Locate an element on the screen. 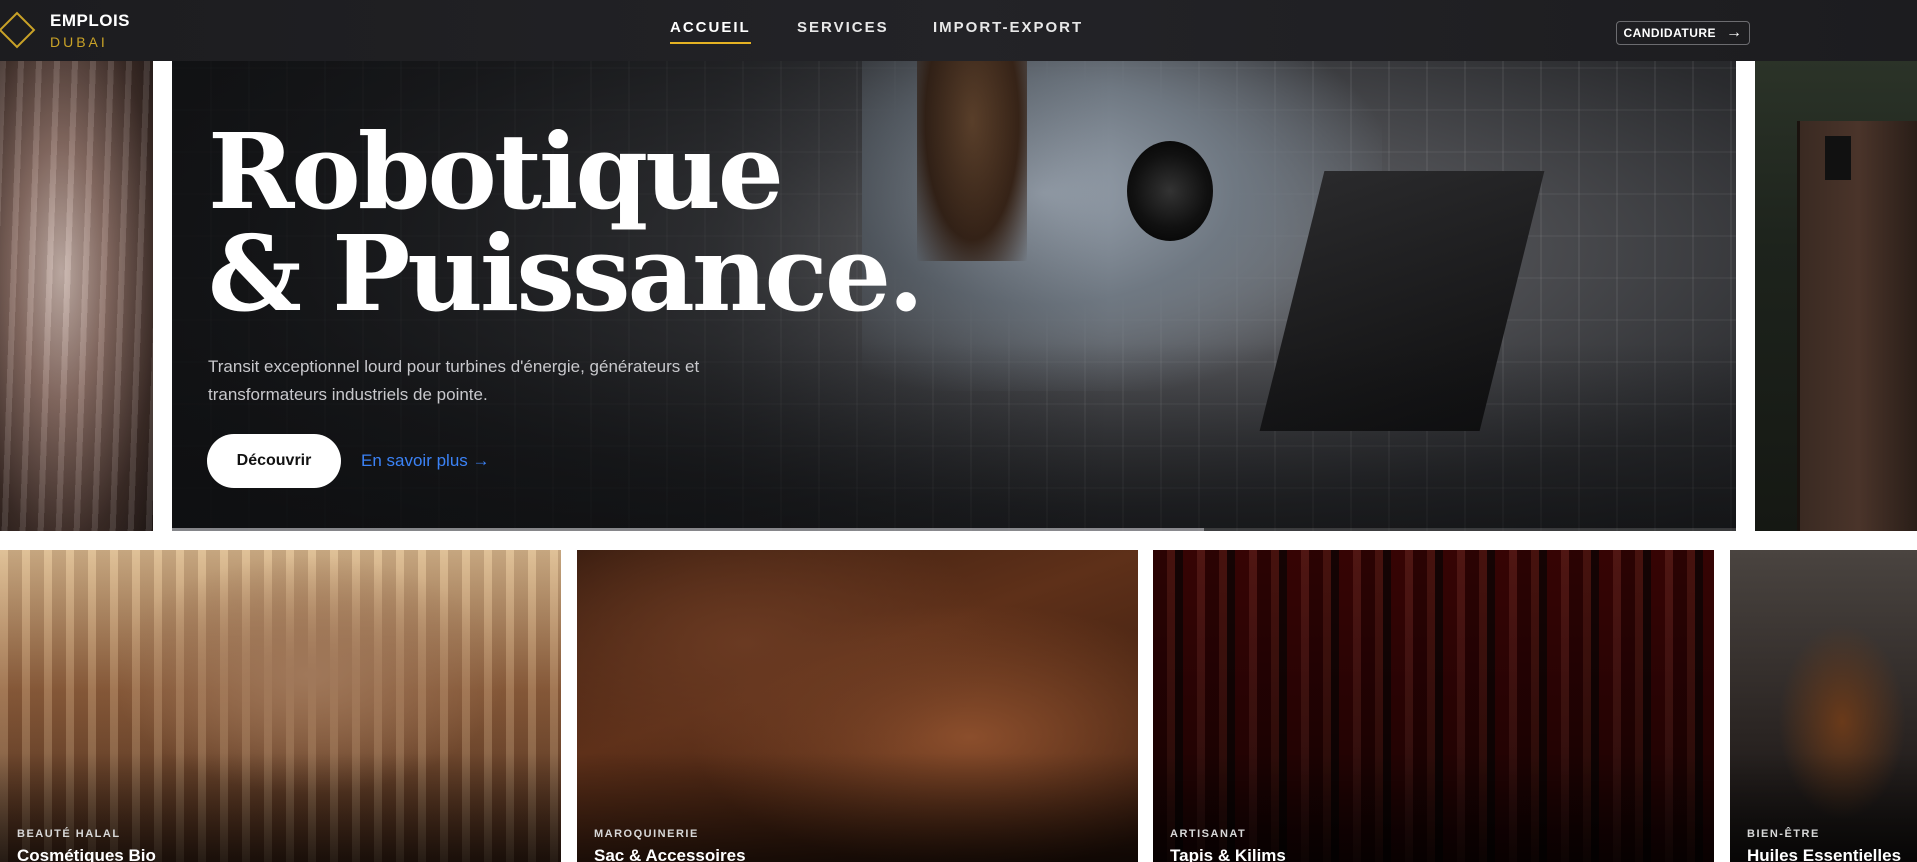 The image size is (1917, 862). active-nav-underline is located at coordinates (710, 43).